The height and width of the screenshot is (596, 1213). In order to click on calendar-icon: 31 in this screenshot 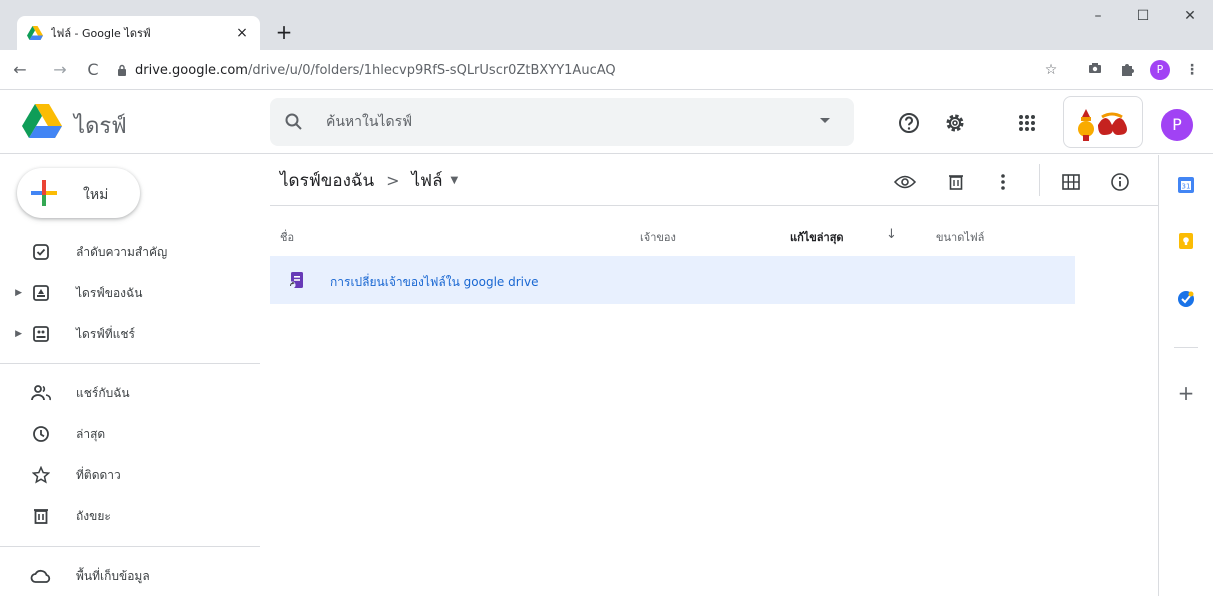, I will do `click(1186, 185)`.